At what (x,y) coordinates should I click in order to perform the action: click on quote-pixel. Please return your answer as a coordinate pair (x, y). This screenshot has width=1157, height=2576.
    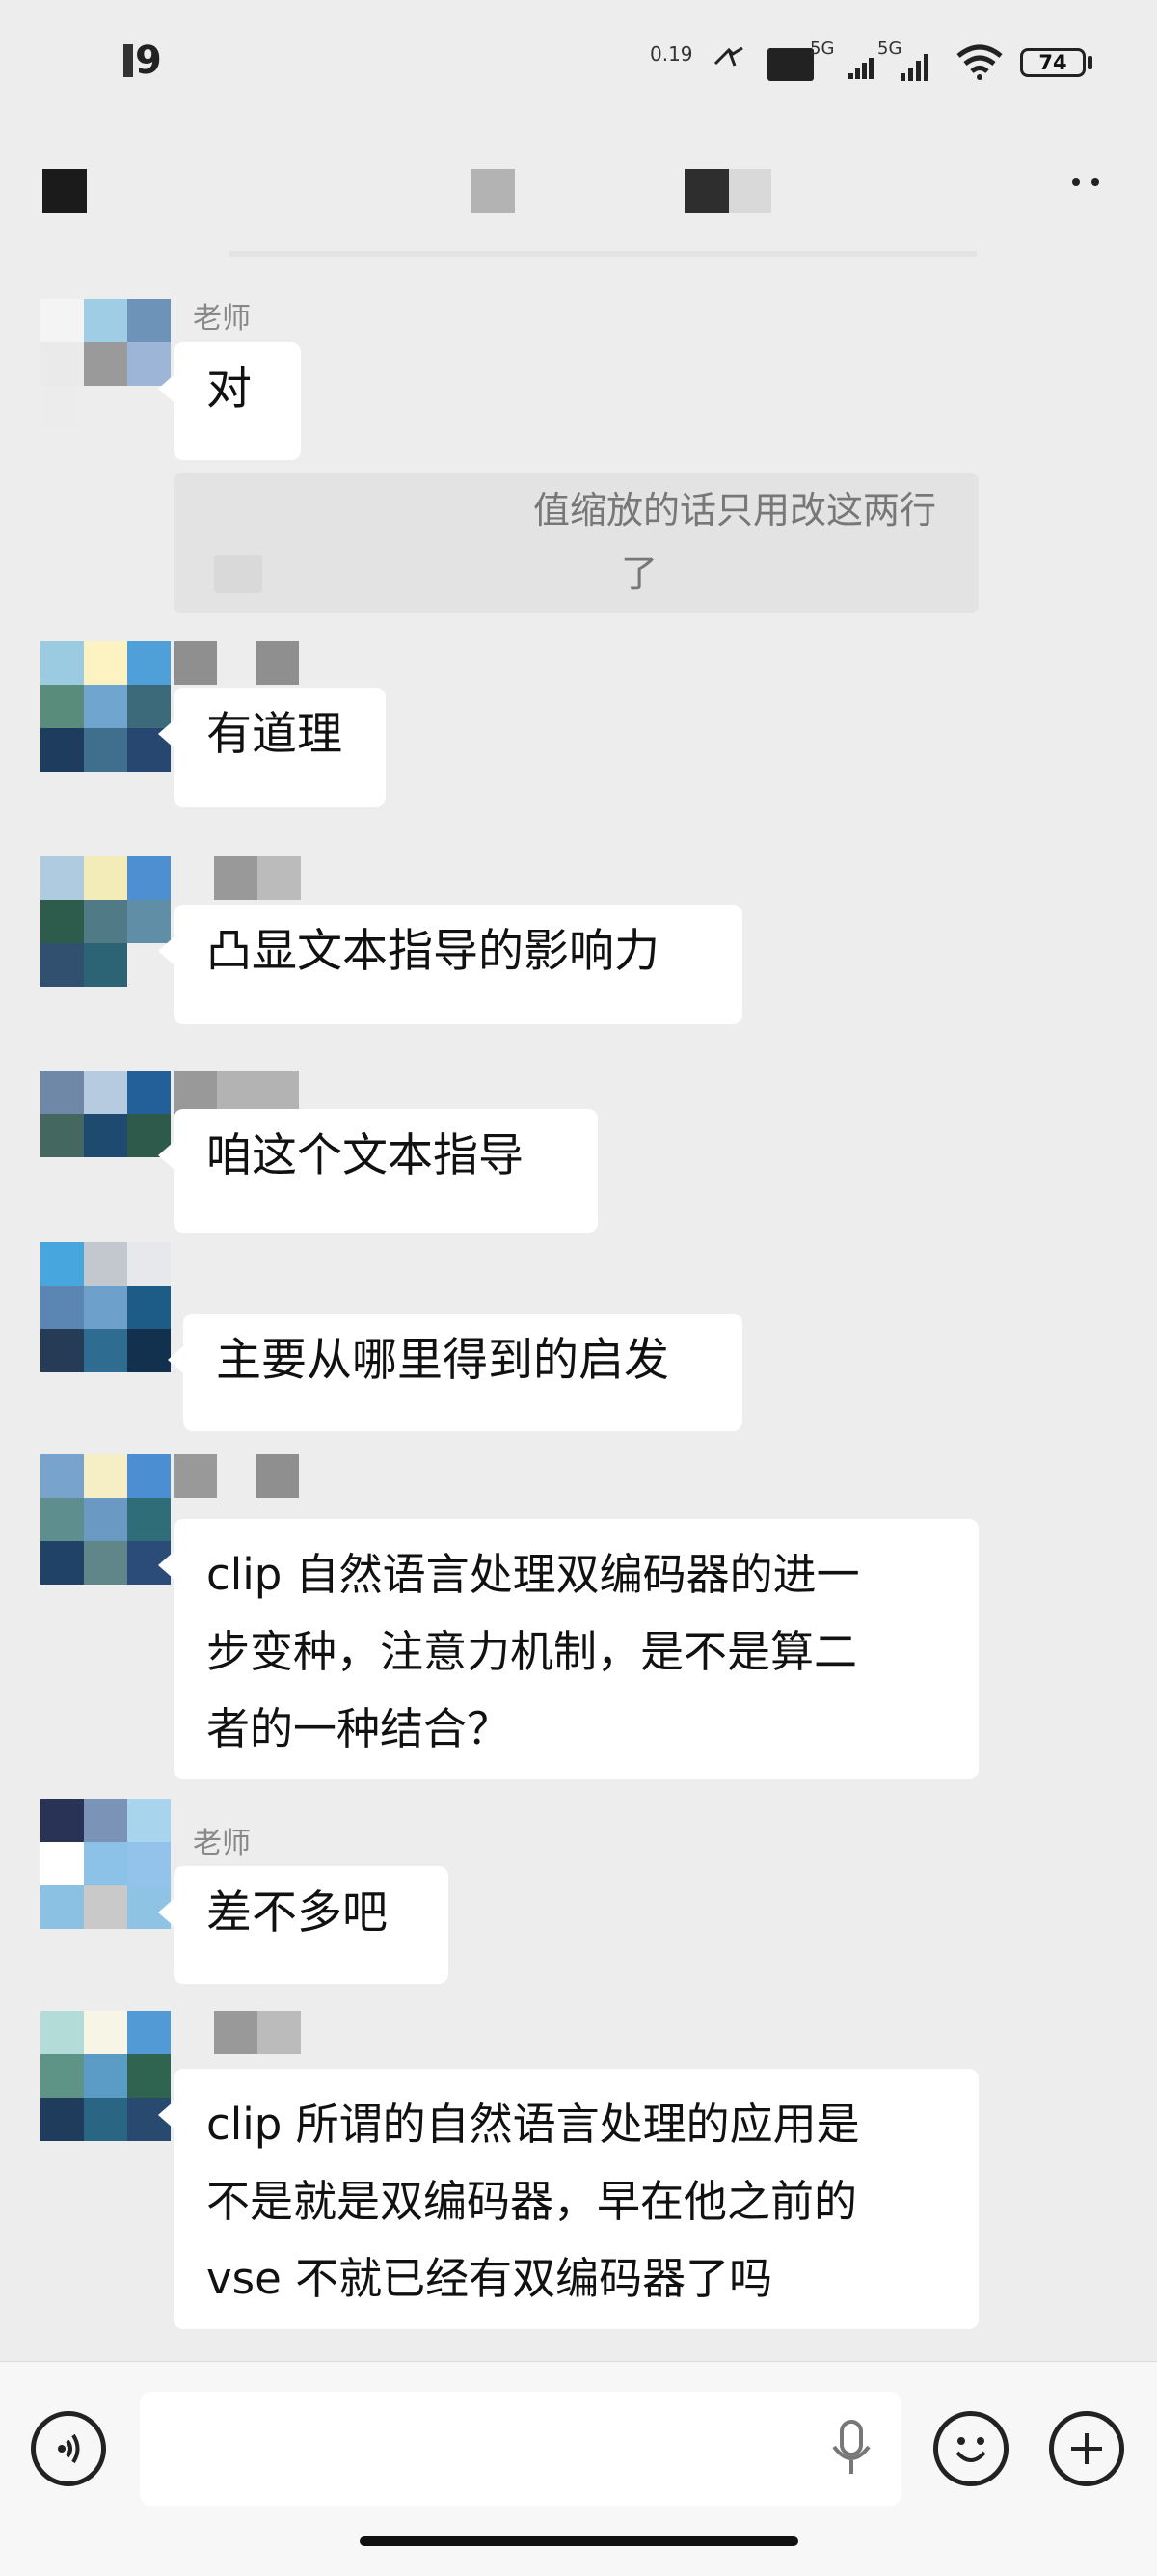
    Looking at the image, I should click on (238, 574).